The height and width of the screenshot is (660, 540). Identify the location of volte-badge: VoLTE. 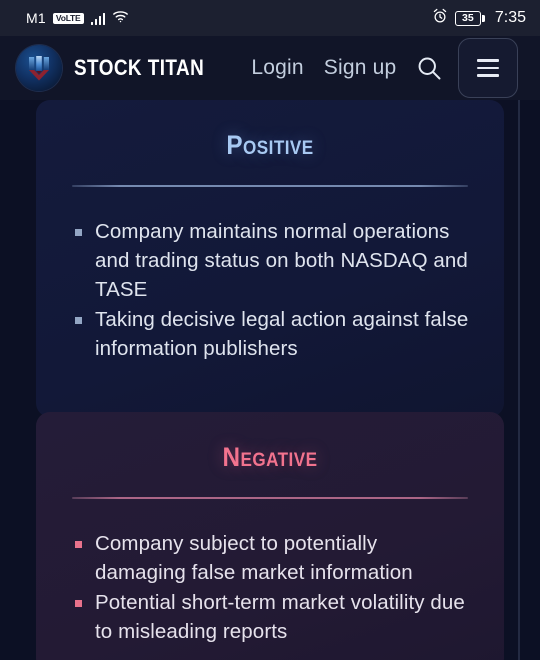
(68, 18).